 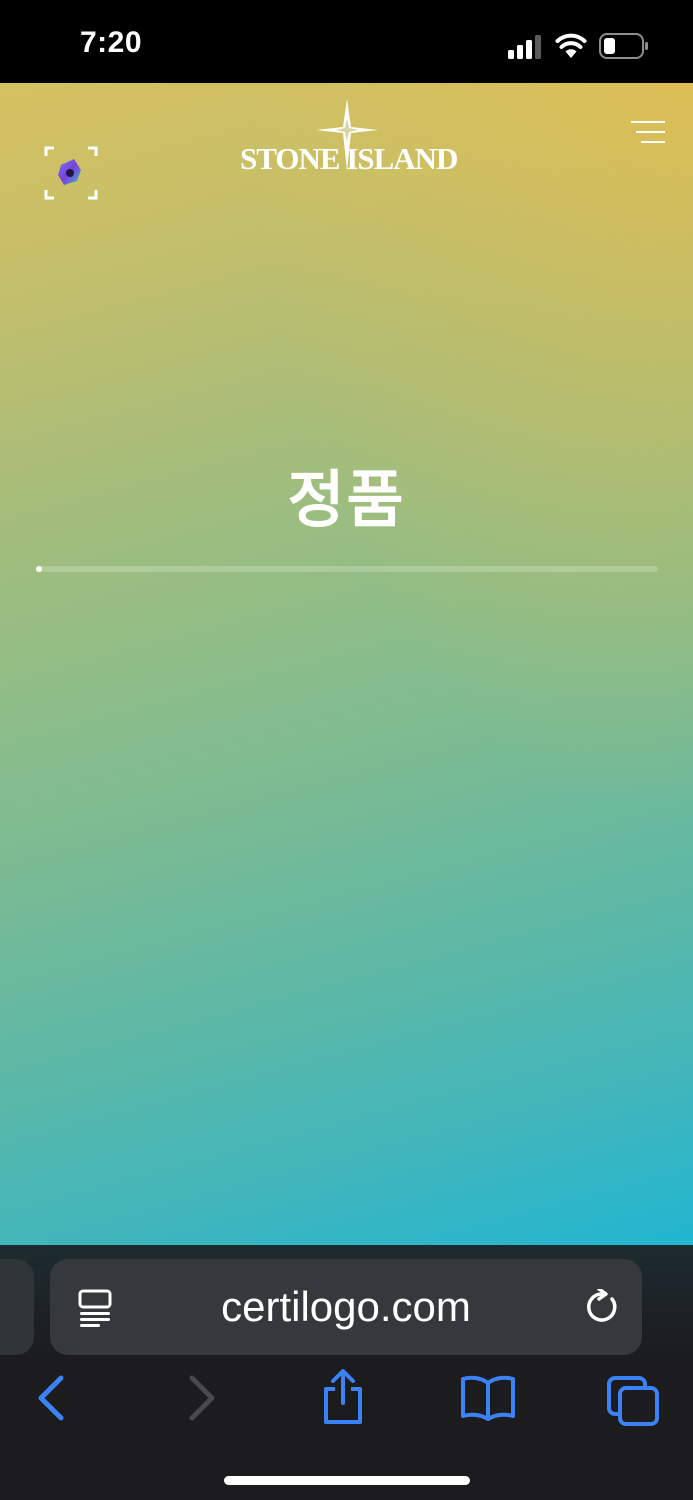 What do you see at coordinates (624, 46) in the screenshot?
I see `battery-icon` at bounding box center [624, 46].